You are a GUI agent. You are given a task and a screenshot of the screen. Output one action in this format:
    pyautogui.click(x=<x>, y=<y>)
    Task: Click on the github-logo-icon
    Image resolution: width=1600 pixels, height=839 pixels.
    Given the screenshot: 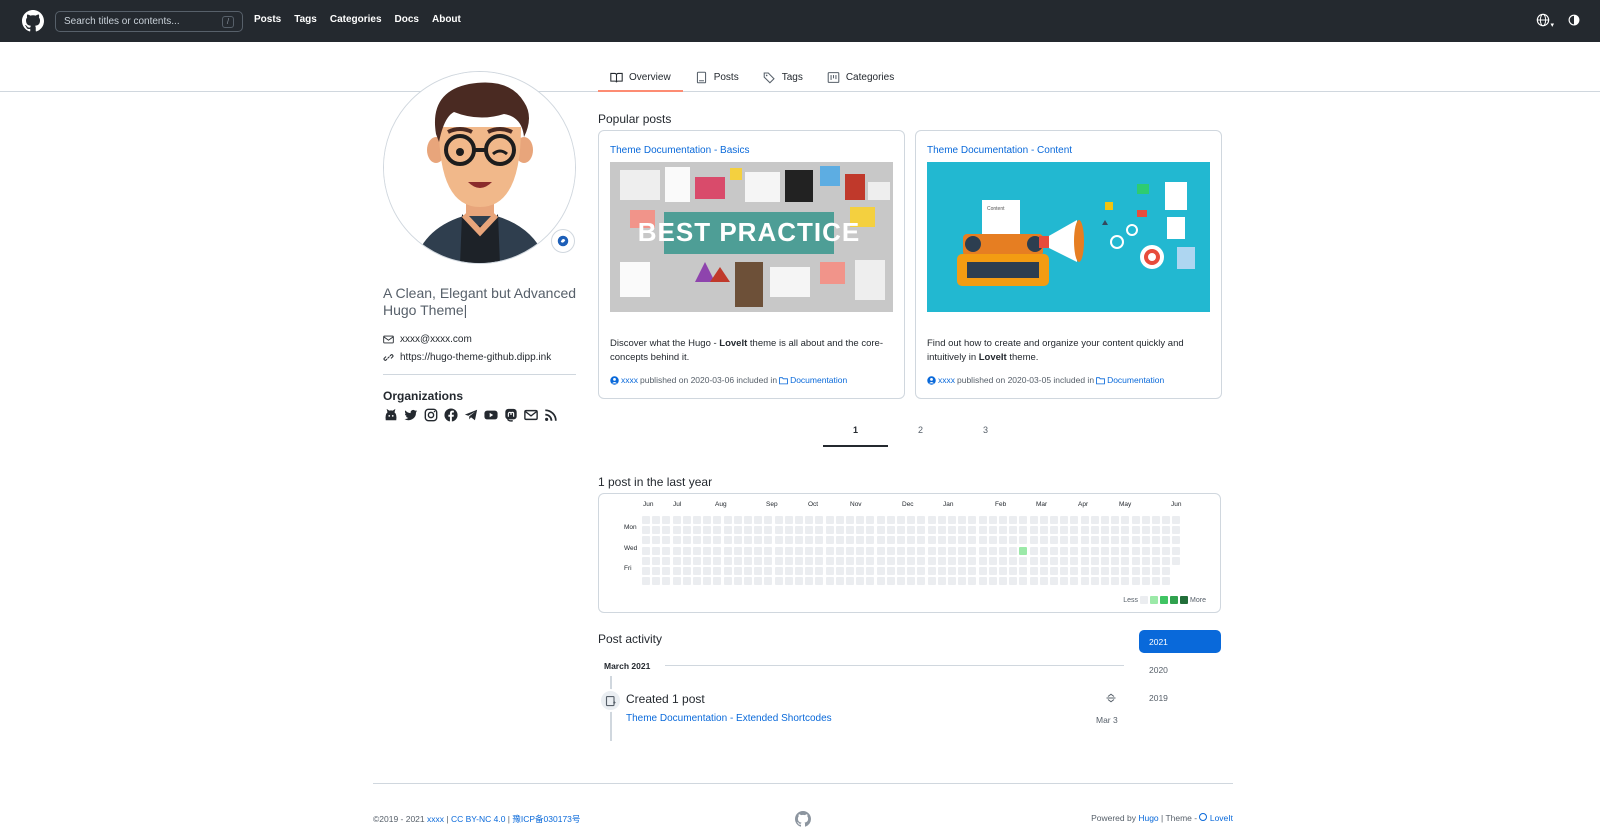 What is the action you would take?
    pyautogui.click(x=33, y=21)
    